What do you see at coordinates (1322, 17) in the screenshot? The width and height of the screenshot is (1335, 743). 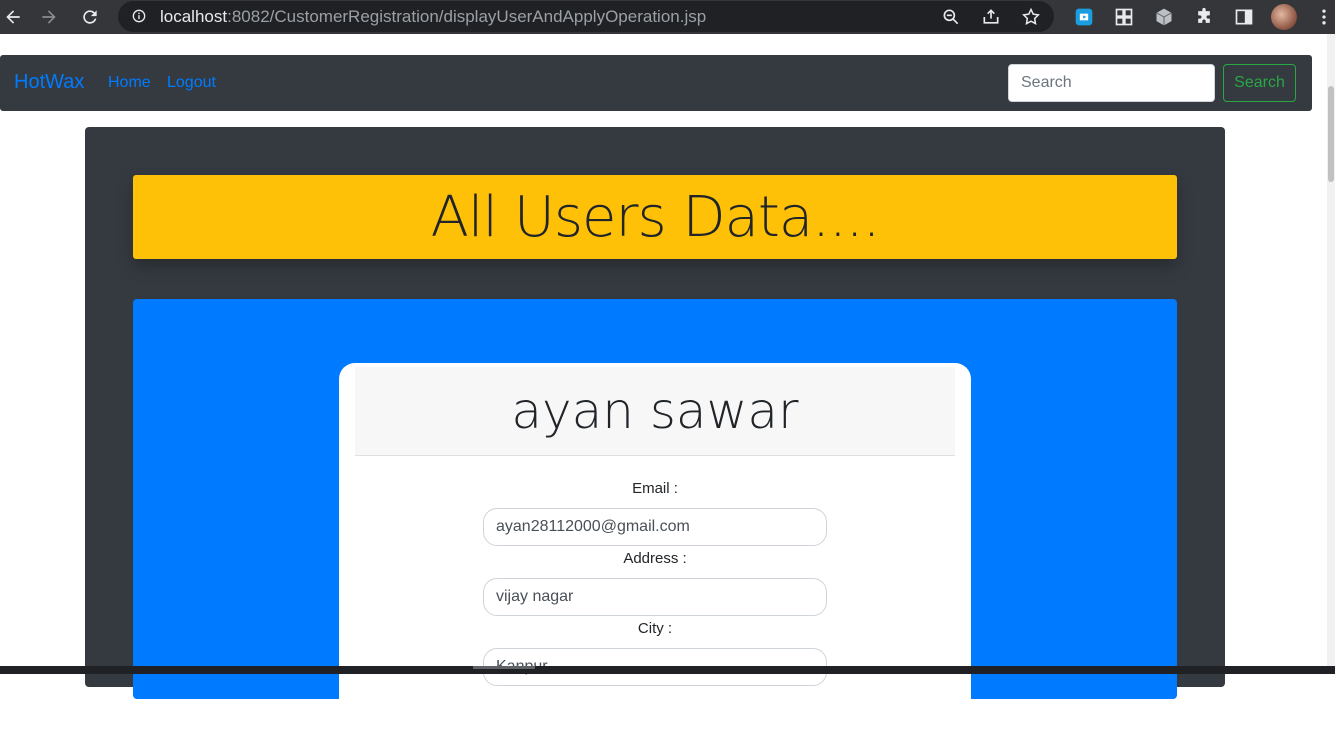 I see `browser-menu-icon` at bounding box center [1322, 17].